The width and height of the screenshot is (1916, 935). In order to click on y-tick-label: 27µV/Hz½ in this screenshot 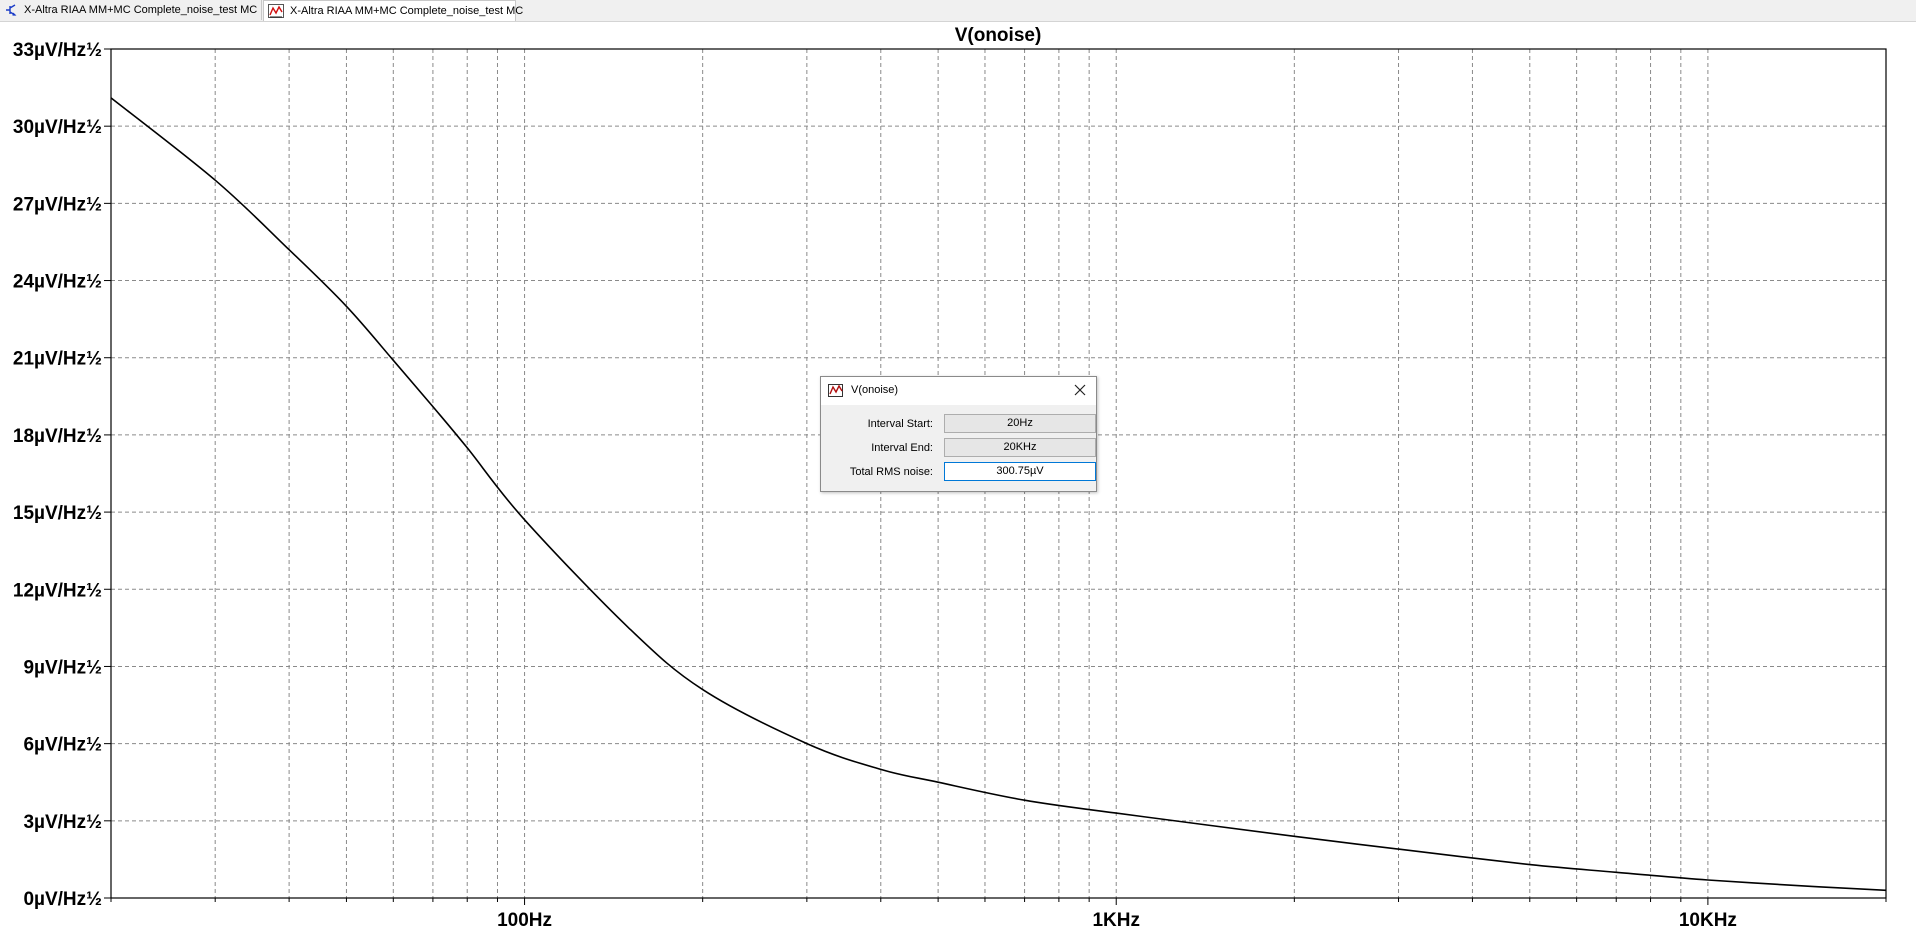, I will do `click(57, 204)`.